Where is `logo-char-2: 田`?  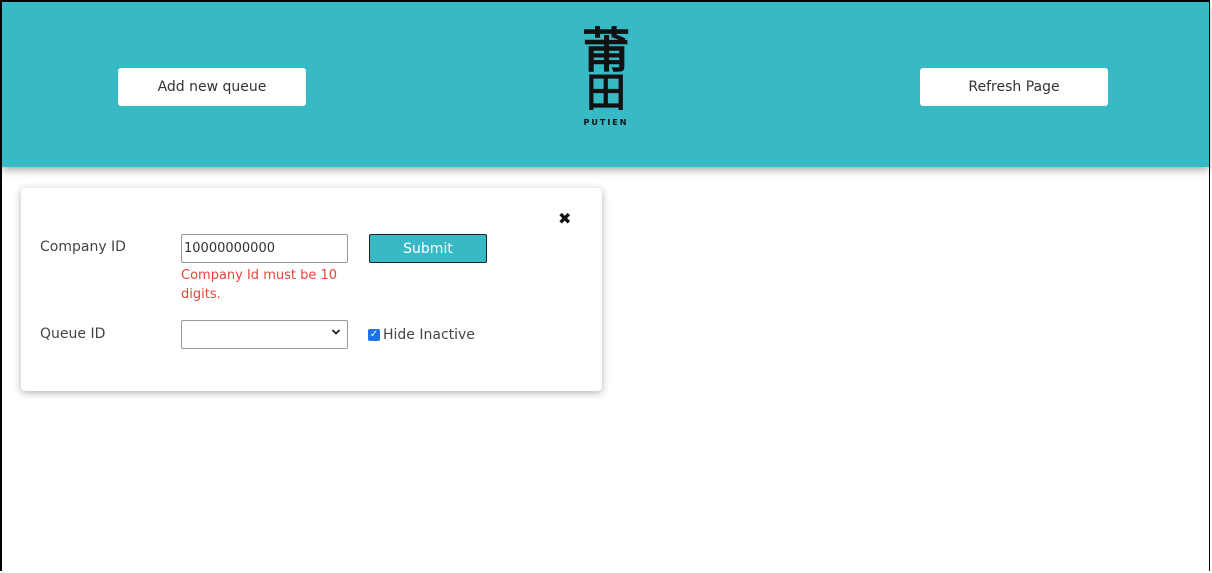 logo-char-2: 田 is located at coordinates (606, 92).